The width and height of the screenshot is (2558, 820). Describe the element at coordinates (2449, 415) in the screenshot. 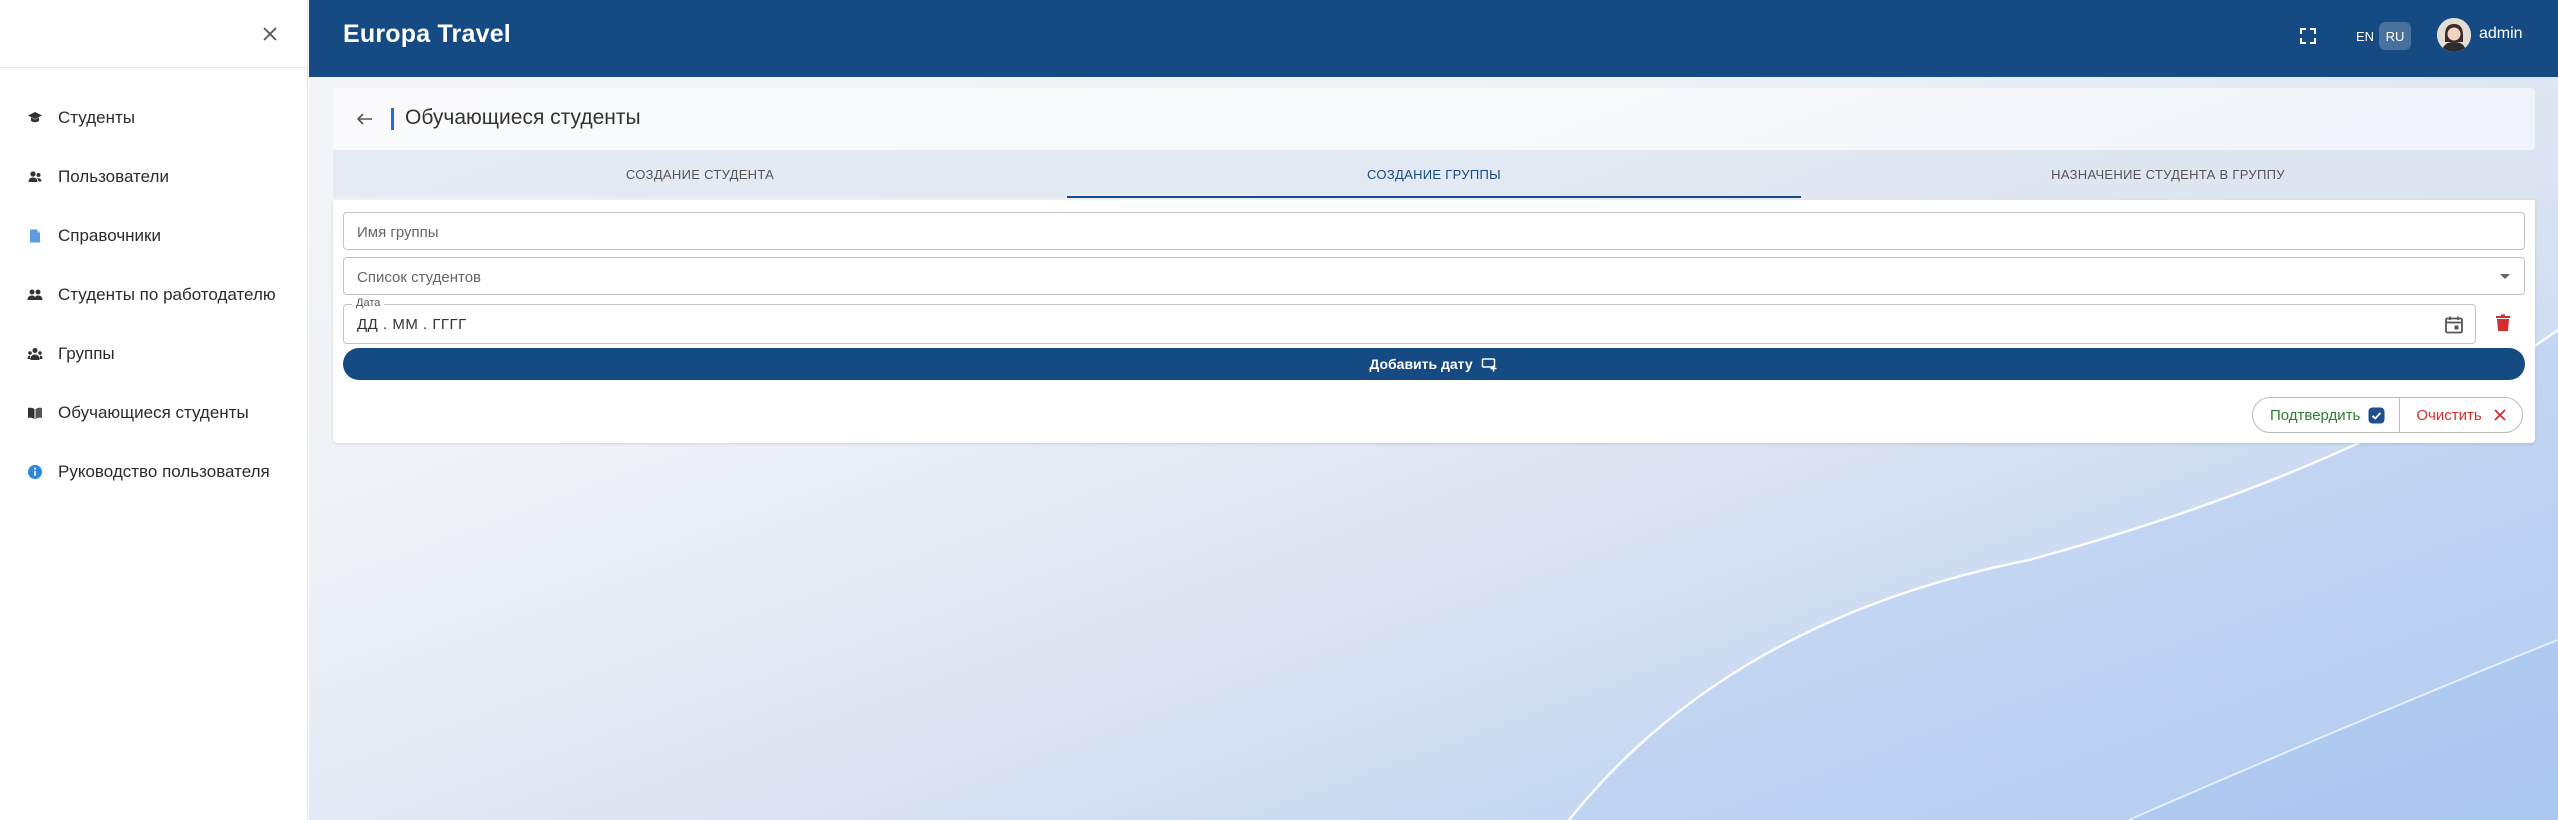

I see `clear-label: Очистить` at that location.